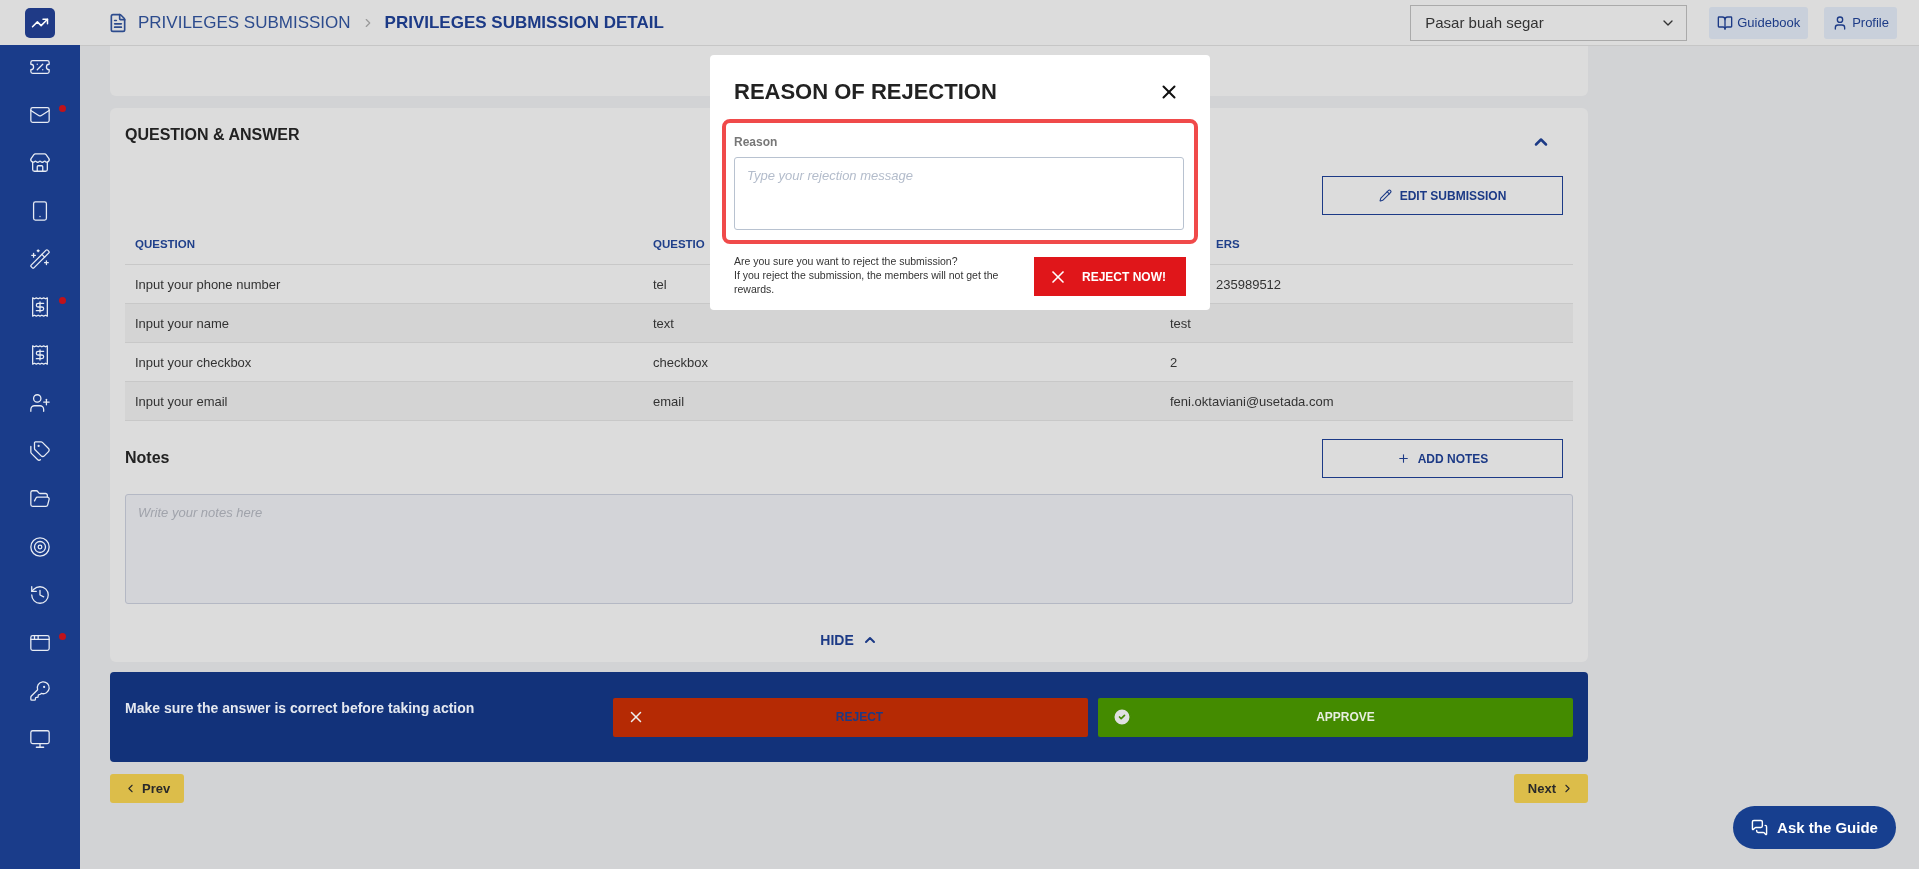  Describe the element at coordinates (1860, 22) in the screenshot. I see `header-button: Profile` at that location.